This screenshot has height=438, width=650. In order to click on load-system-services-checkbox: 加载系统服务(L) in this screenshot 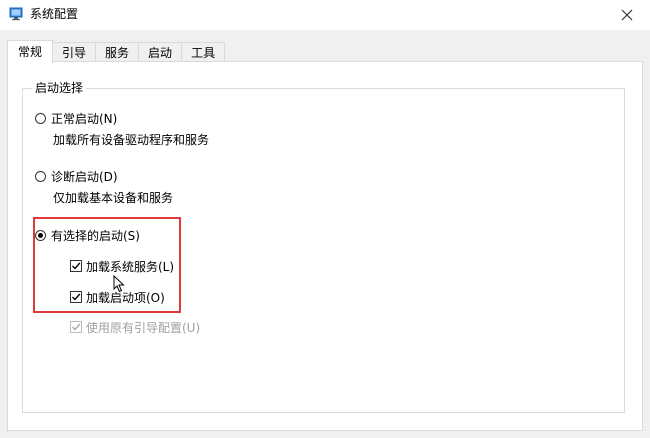, I will do `click(122, 266)`.